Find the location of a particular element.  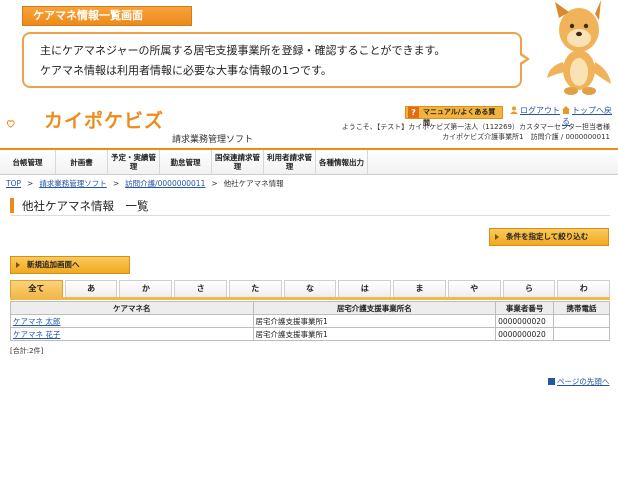

tab-ra: ら is located at coordinates (529, 288).